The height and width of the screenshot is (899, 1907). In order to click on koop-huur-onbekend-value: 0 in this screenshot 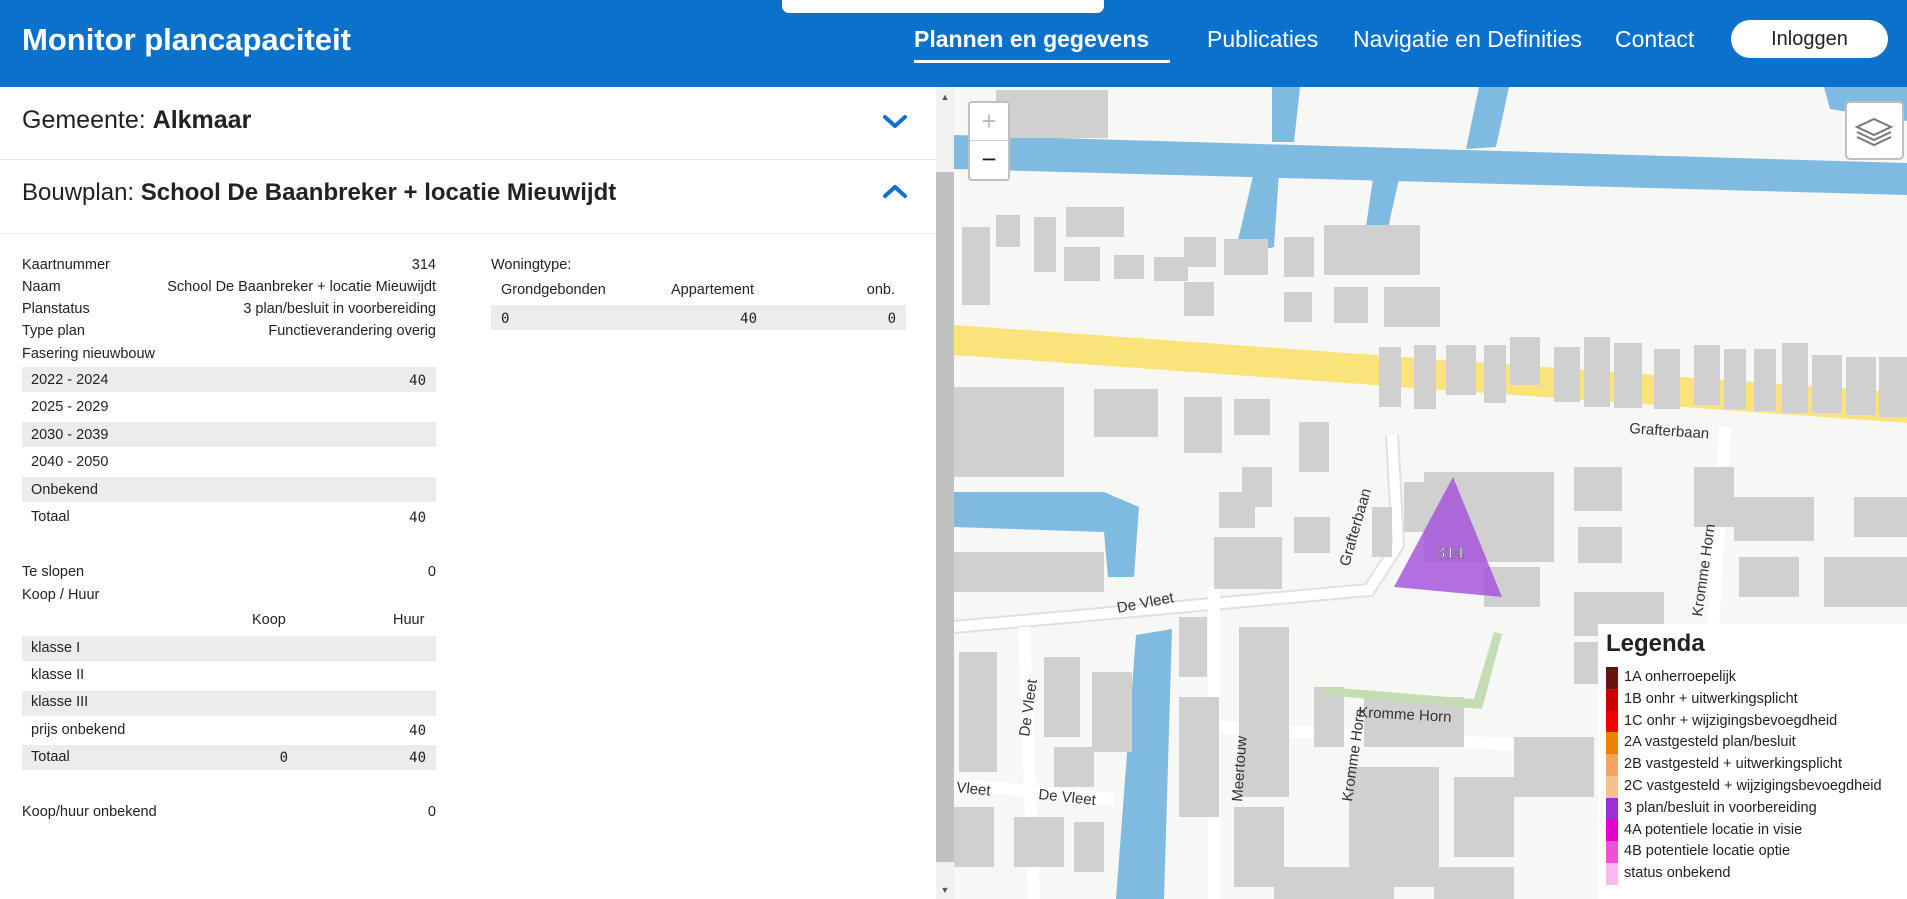, I will do `click(431, 812)`.